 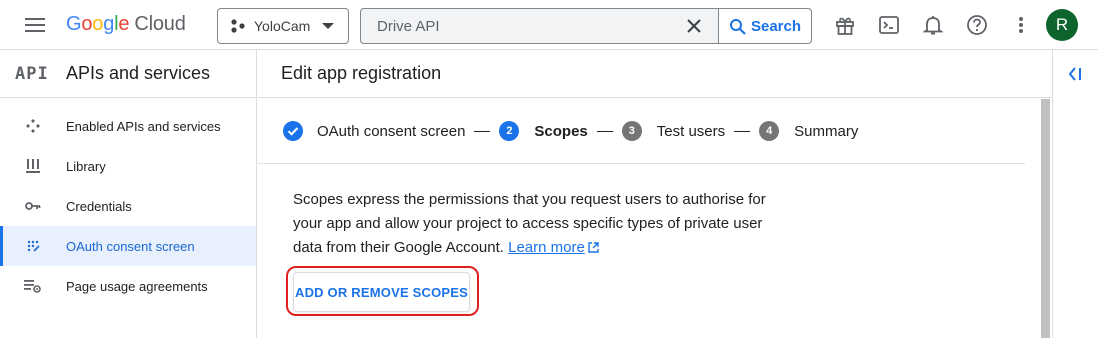 I want to click on step-number: 3, so click(x=631, y=131).